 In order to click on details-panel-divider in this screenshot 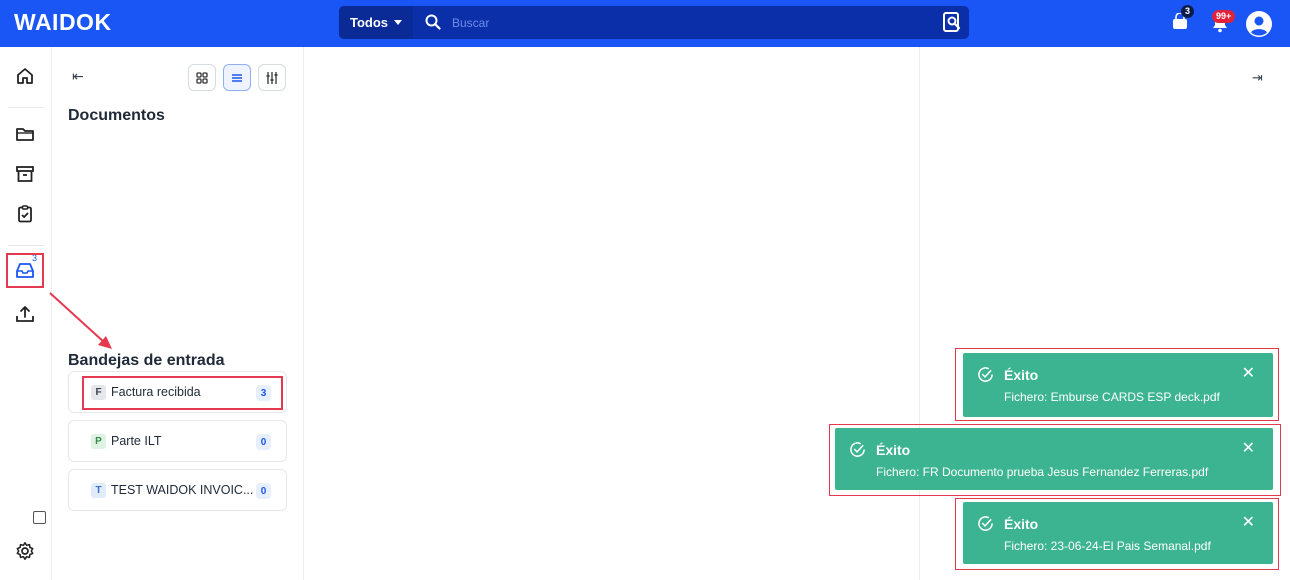, I will do `click(919, 313)`.